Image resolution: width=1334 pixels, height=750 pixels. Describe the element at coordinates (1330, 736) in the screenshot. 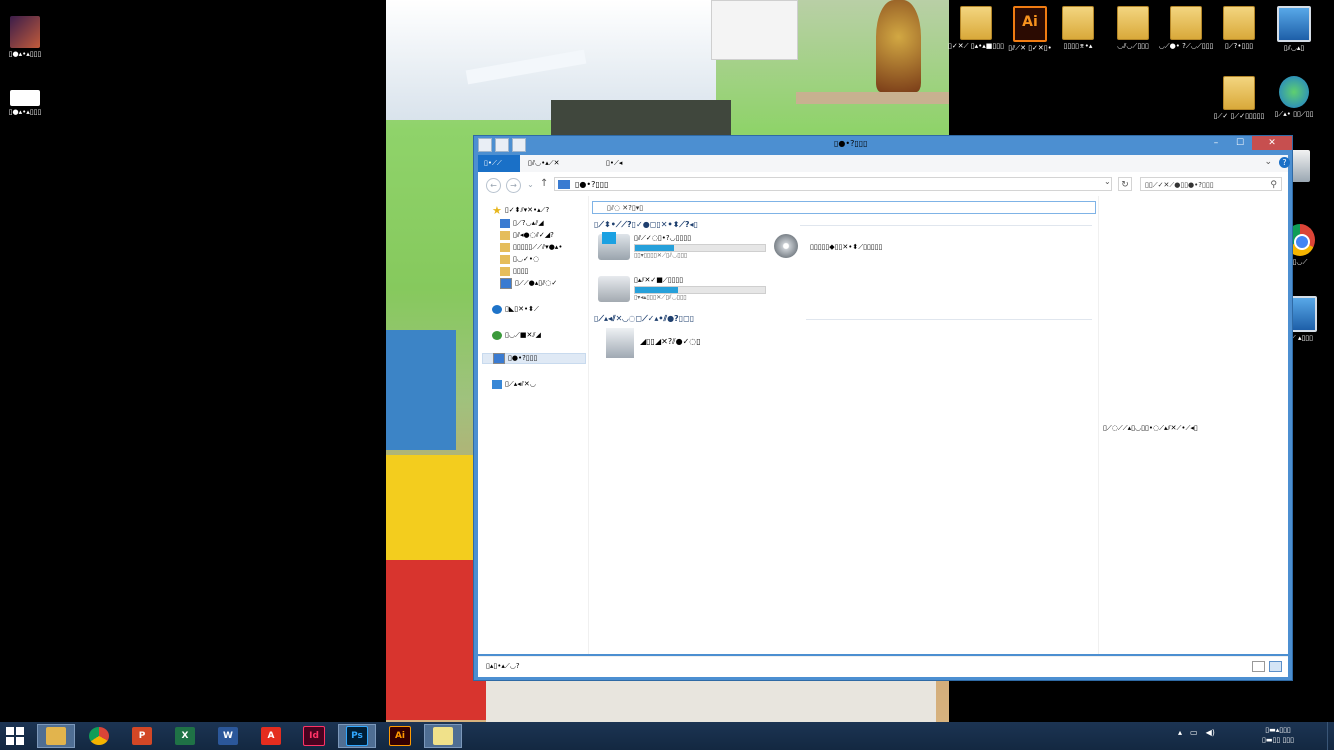

I see `show-desktop-button` at that location.